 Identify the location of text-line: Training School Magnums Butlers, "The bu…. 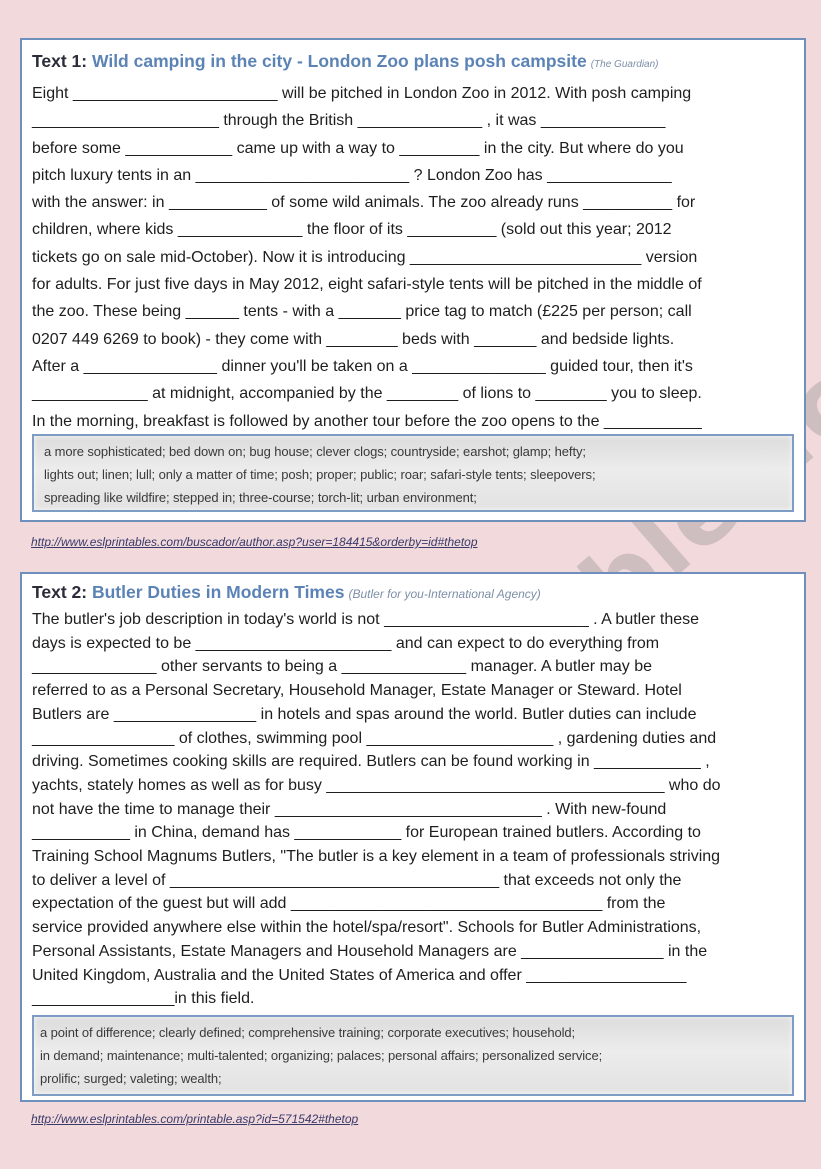
(376, 857).